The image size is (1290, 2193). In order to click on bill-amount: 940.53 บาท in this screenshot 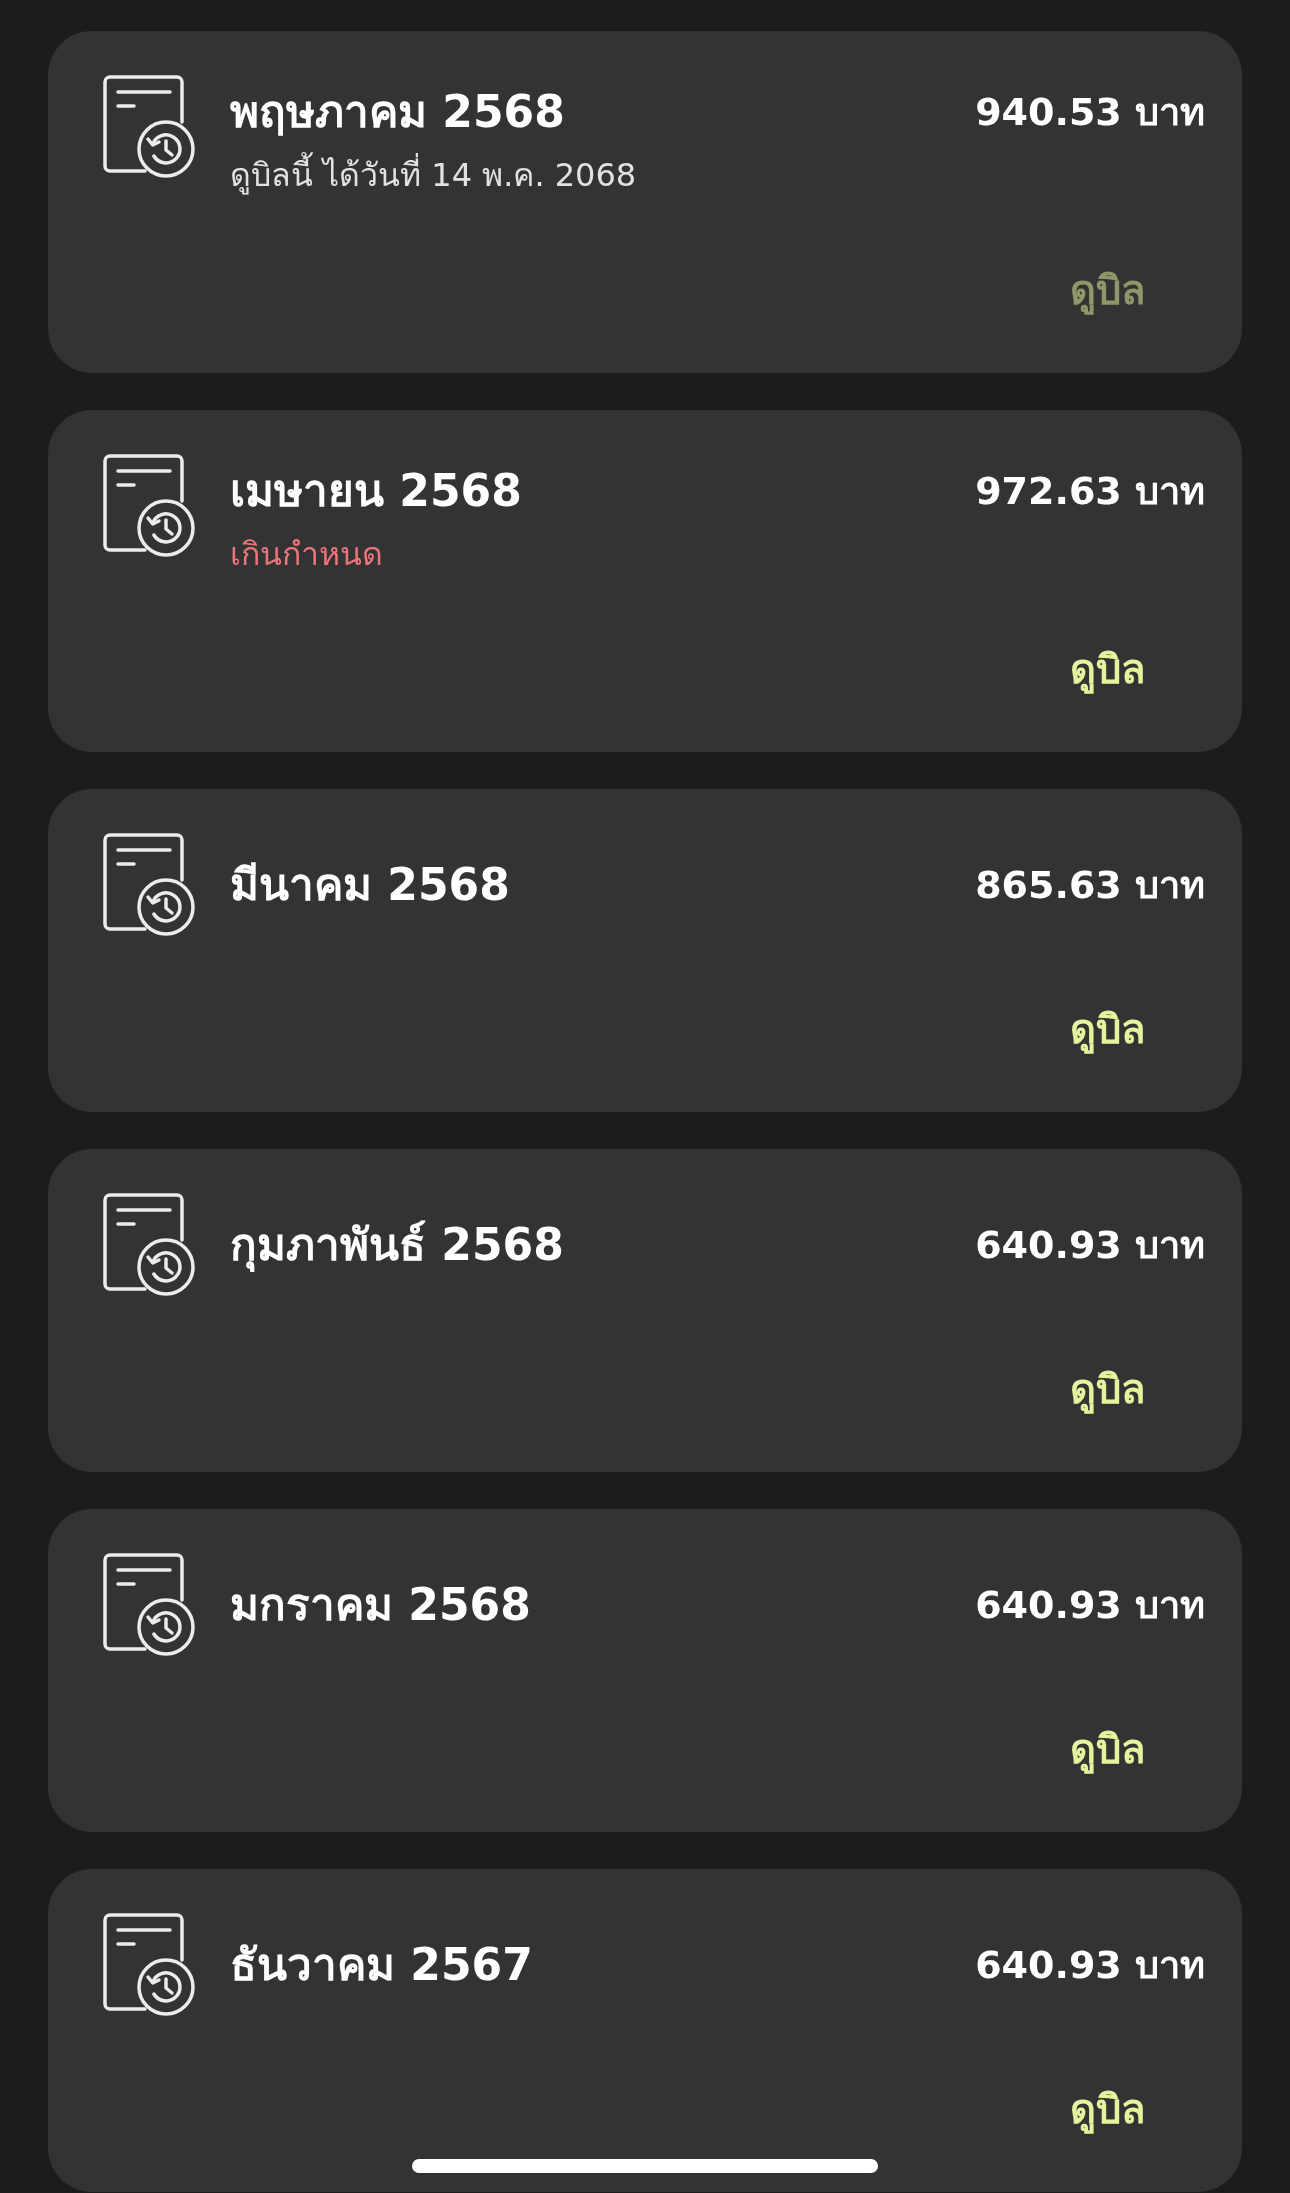, I will do `click(1090, 112)`.